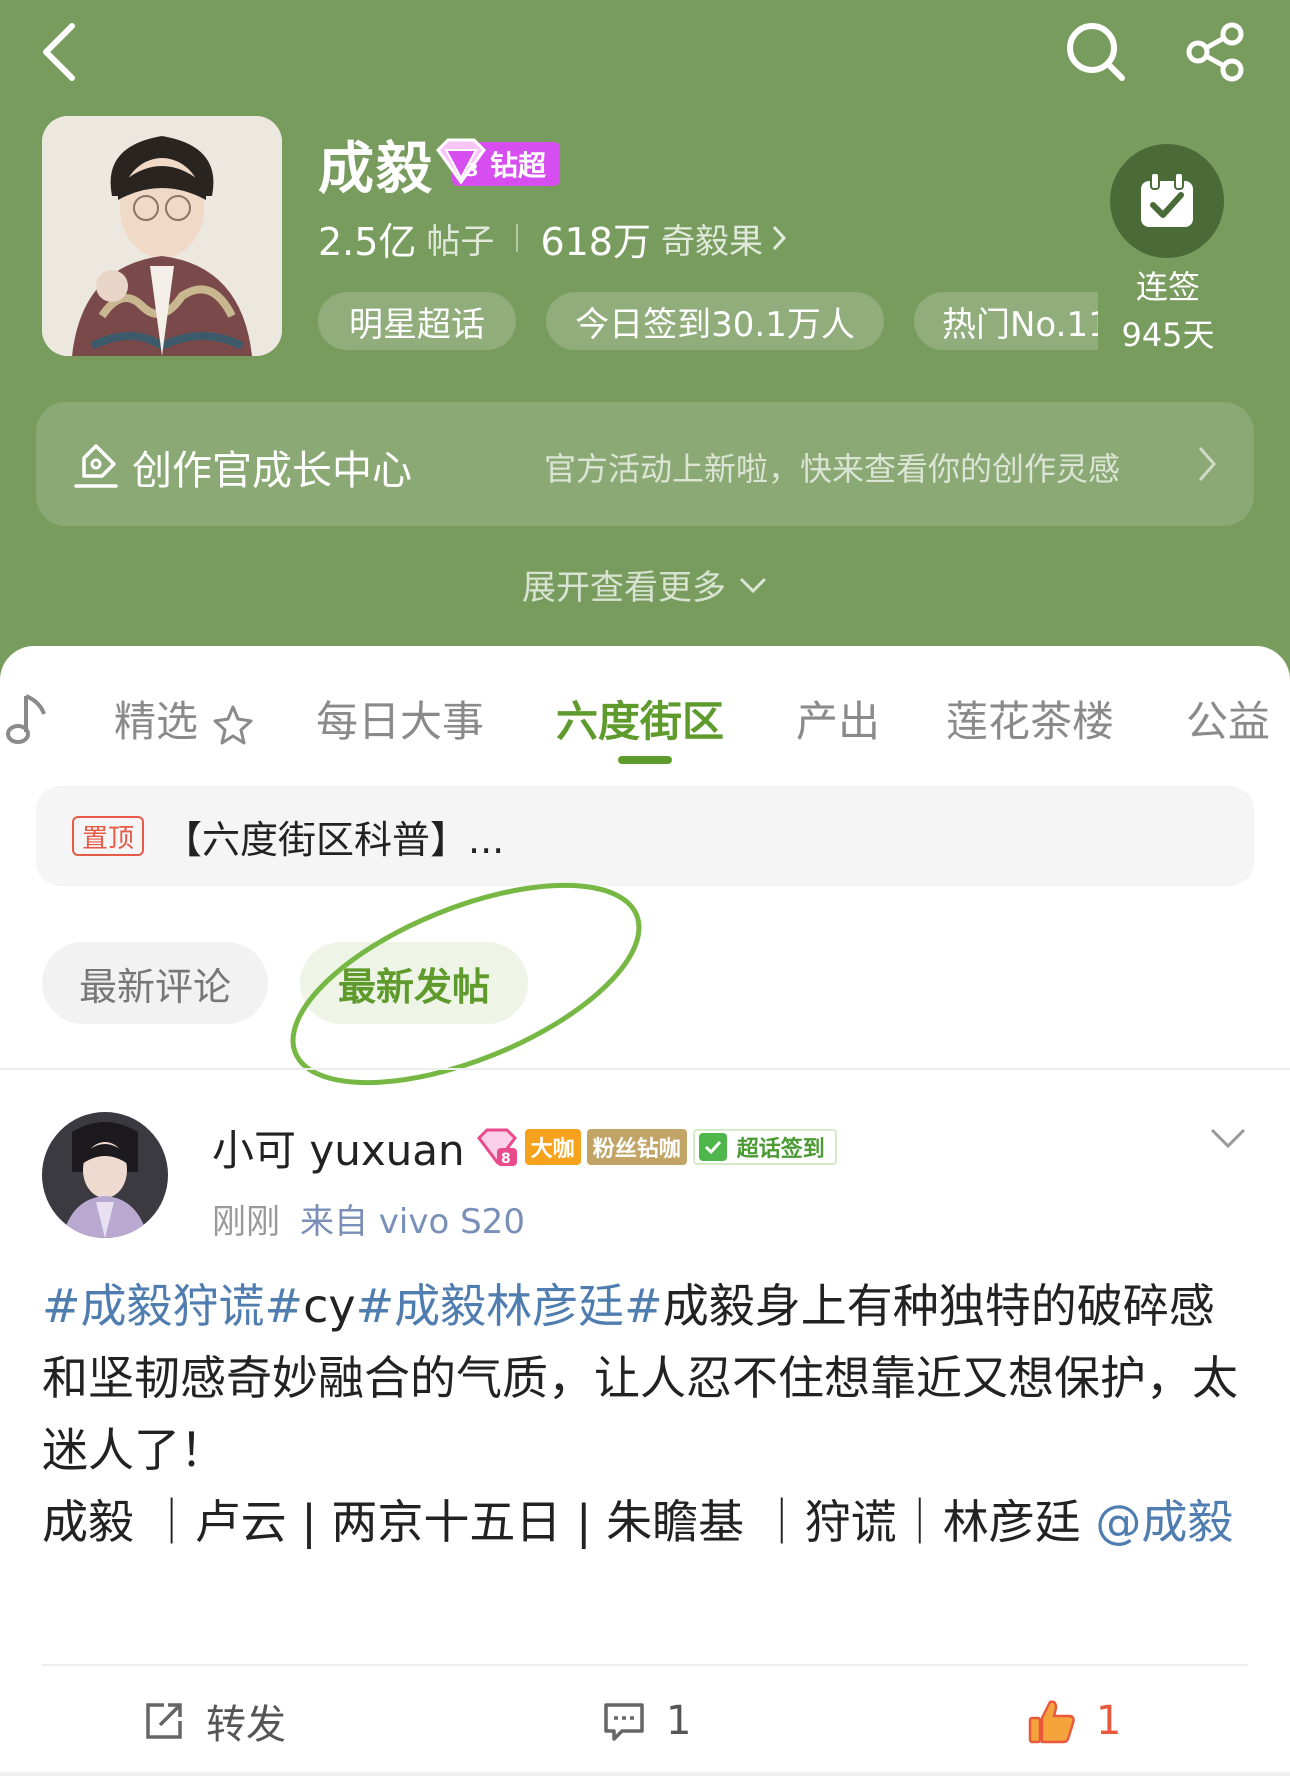 The image size is (1290, 1776). I want to click on badge-daka: 大咖, so click(552, 1147).